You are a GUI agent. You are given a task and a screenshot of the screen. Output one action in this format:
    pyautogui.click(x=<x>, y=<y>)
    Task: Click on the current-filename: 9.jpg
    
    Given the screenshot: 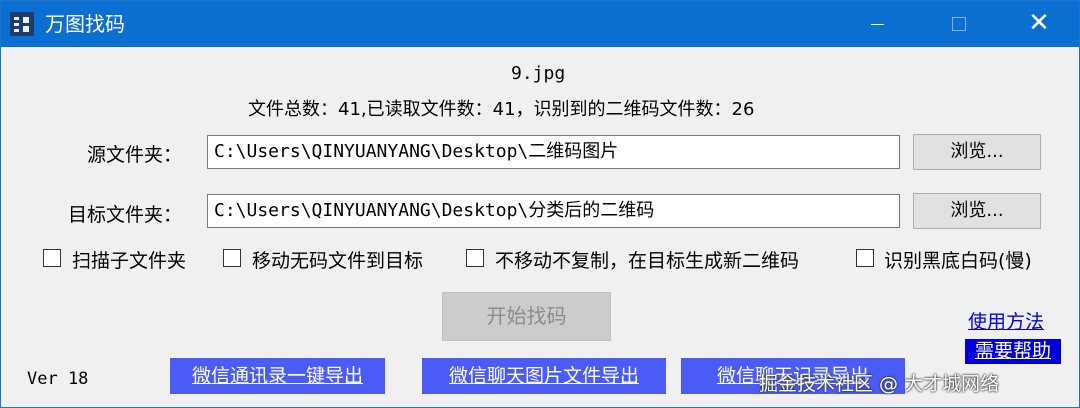 What is the action you would take?
    pyautogui.click(x=538, y=73)
    